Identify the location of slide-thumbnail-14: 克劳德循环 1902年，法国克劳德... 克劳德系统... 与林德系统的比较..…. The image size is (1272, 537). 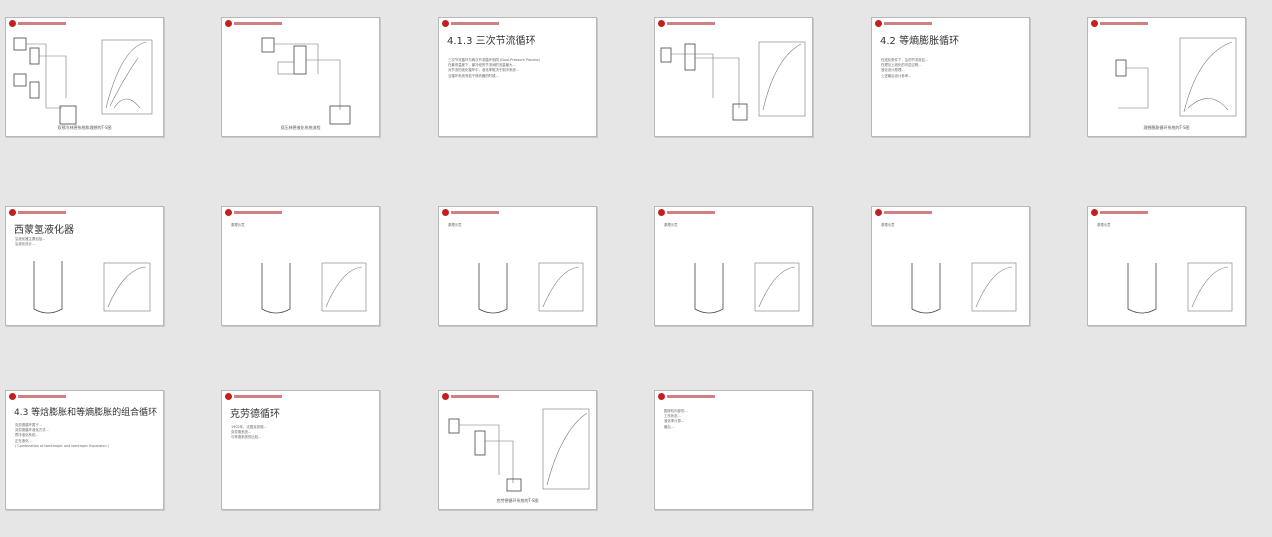
(300, 450).